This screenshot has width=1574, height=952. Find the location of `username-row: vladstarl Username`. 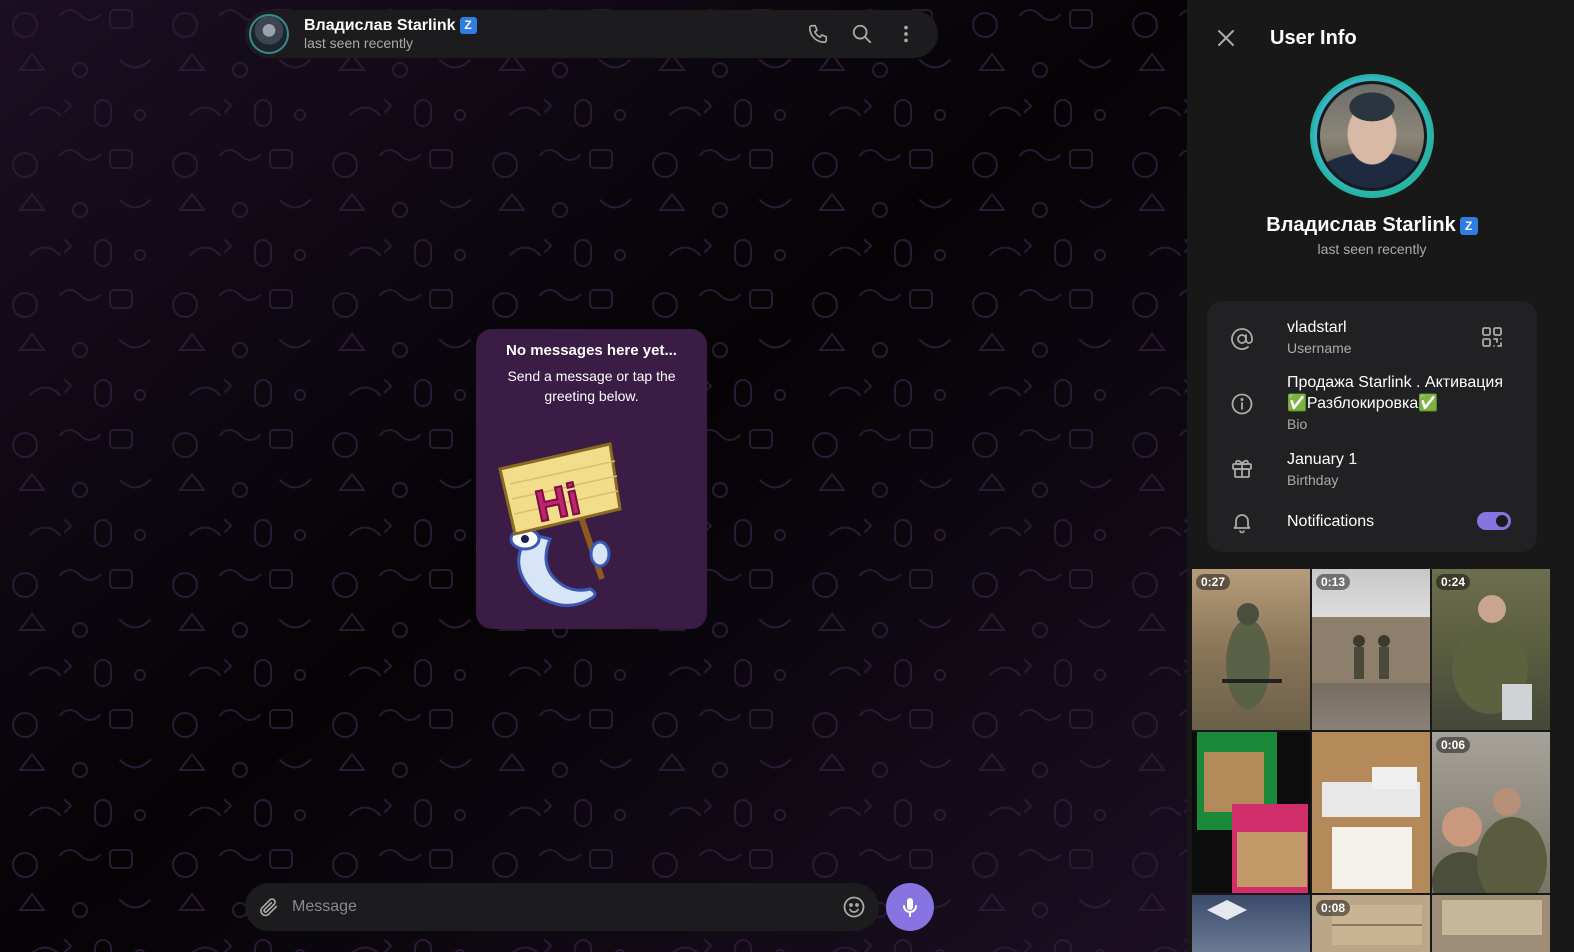

username-row: vladstarl Username is located at coordinates (1372, 343).